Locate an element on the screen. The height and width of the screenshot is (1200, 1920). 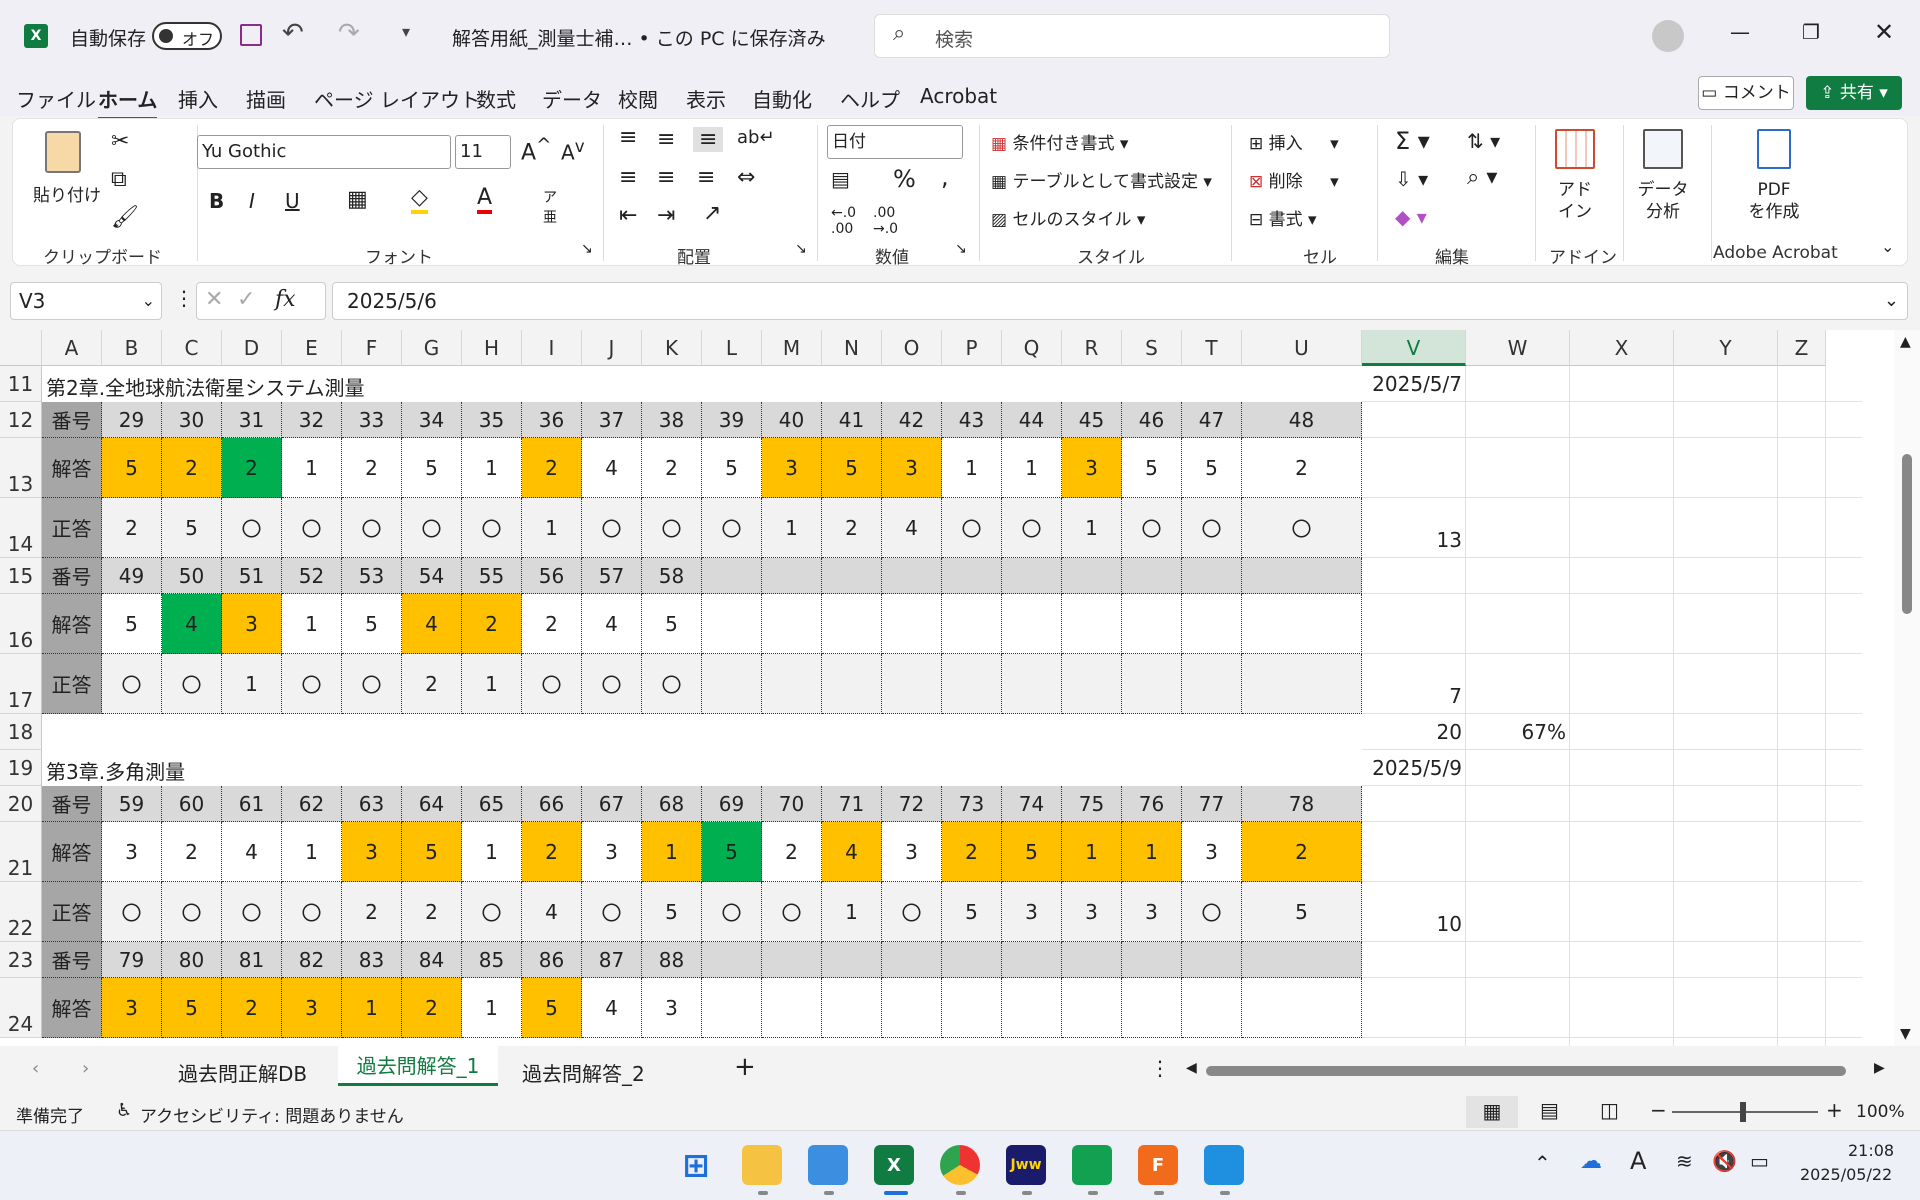
column-header: V is located at coordinates (1414, 348).